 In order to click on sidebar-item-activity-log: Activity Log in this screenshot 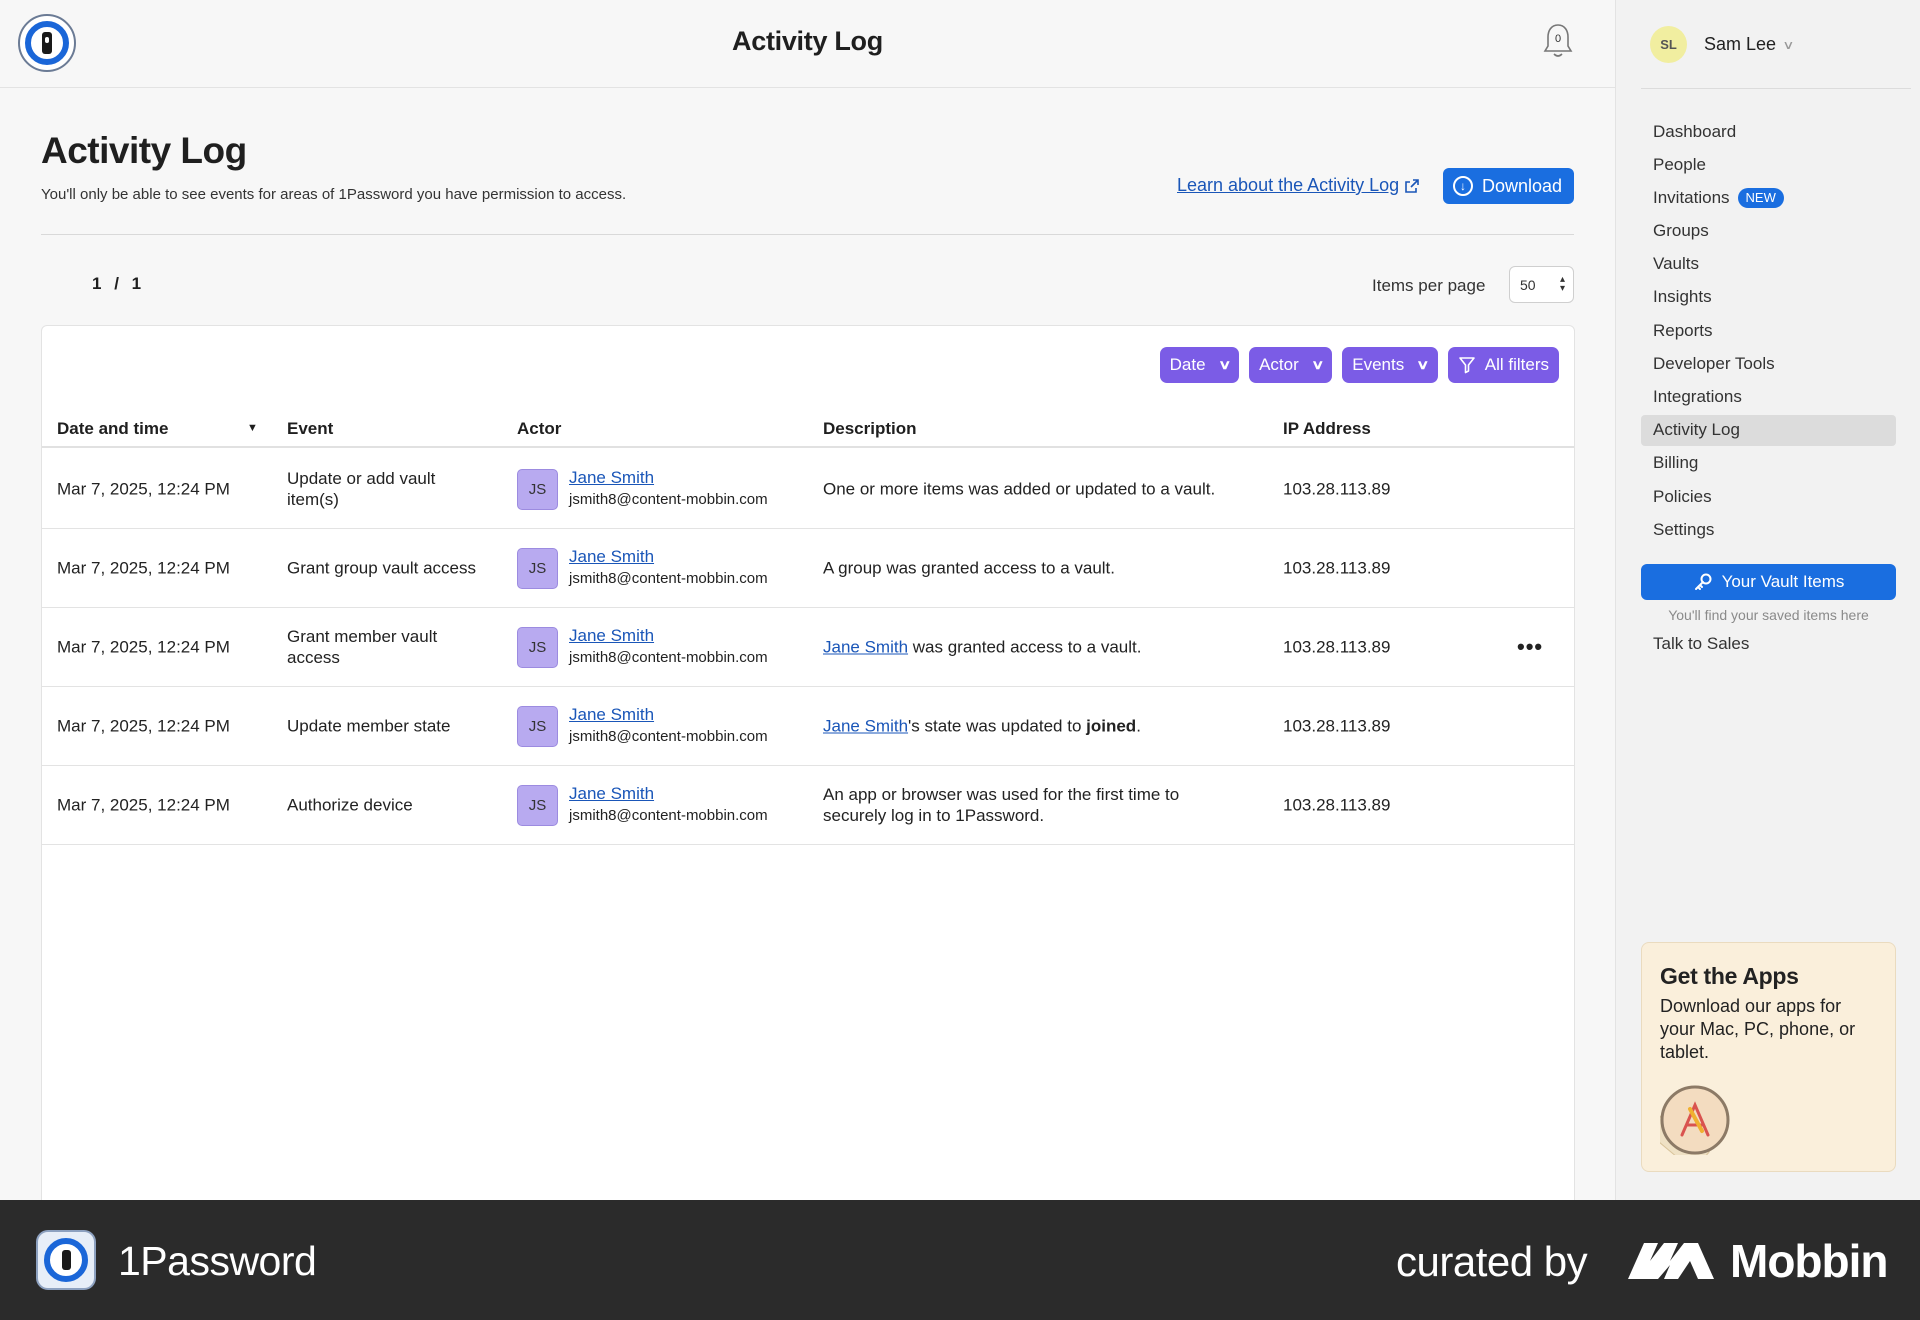, I will do `click(1768, 430)`.